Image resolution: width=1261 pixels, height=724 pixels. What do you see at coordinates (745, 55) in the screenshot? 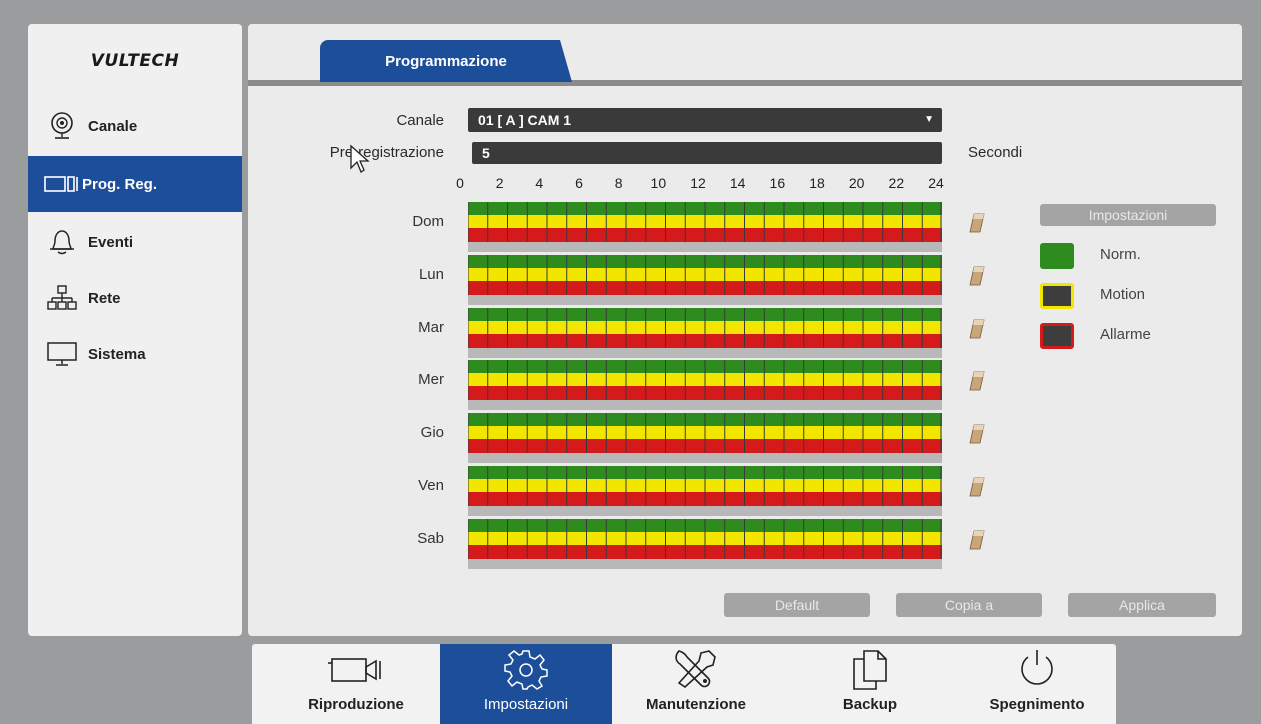
I see `tab-bar: Programmazione` at bounding box center [745, 55].